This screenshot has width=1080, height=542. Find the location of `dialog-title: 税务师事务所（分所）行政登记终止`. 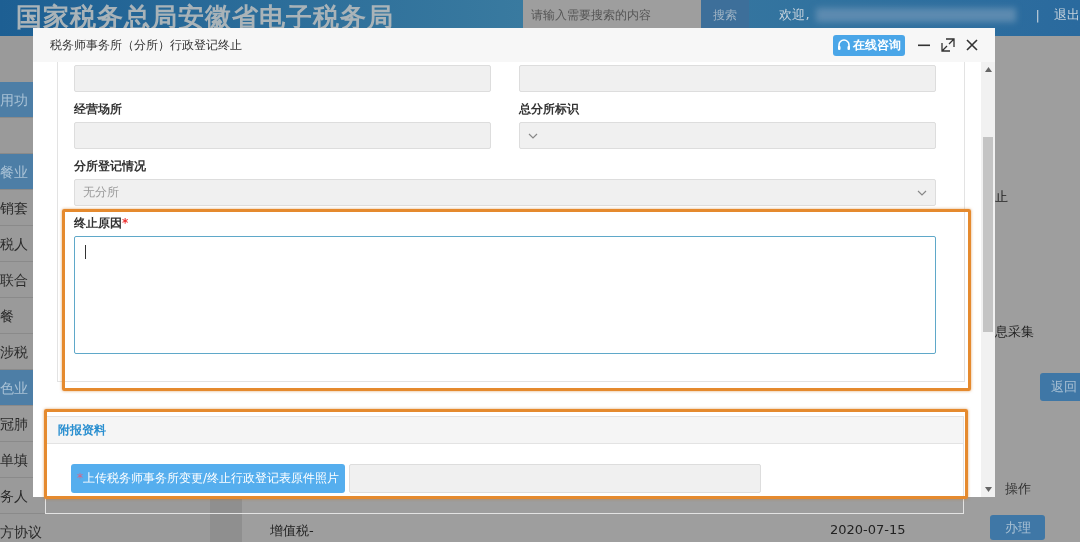

dialog-title: 税务师事务所（分所）行政登记终止 is located at coordinates (146, 45).